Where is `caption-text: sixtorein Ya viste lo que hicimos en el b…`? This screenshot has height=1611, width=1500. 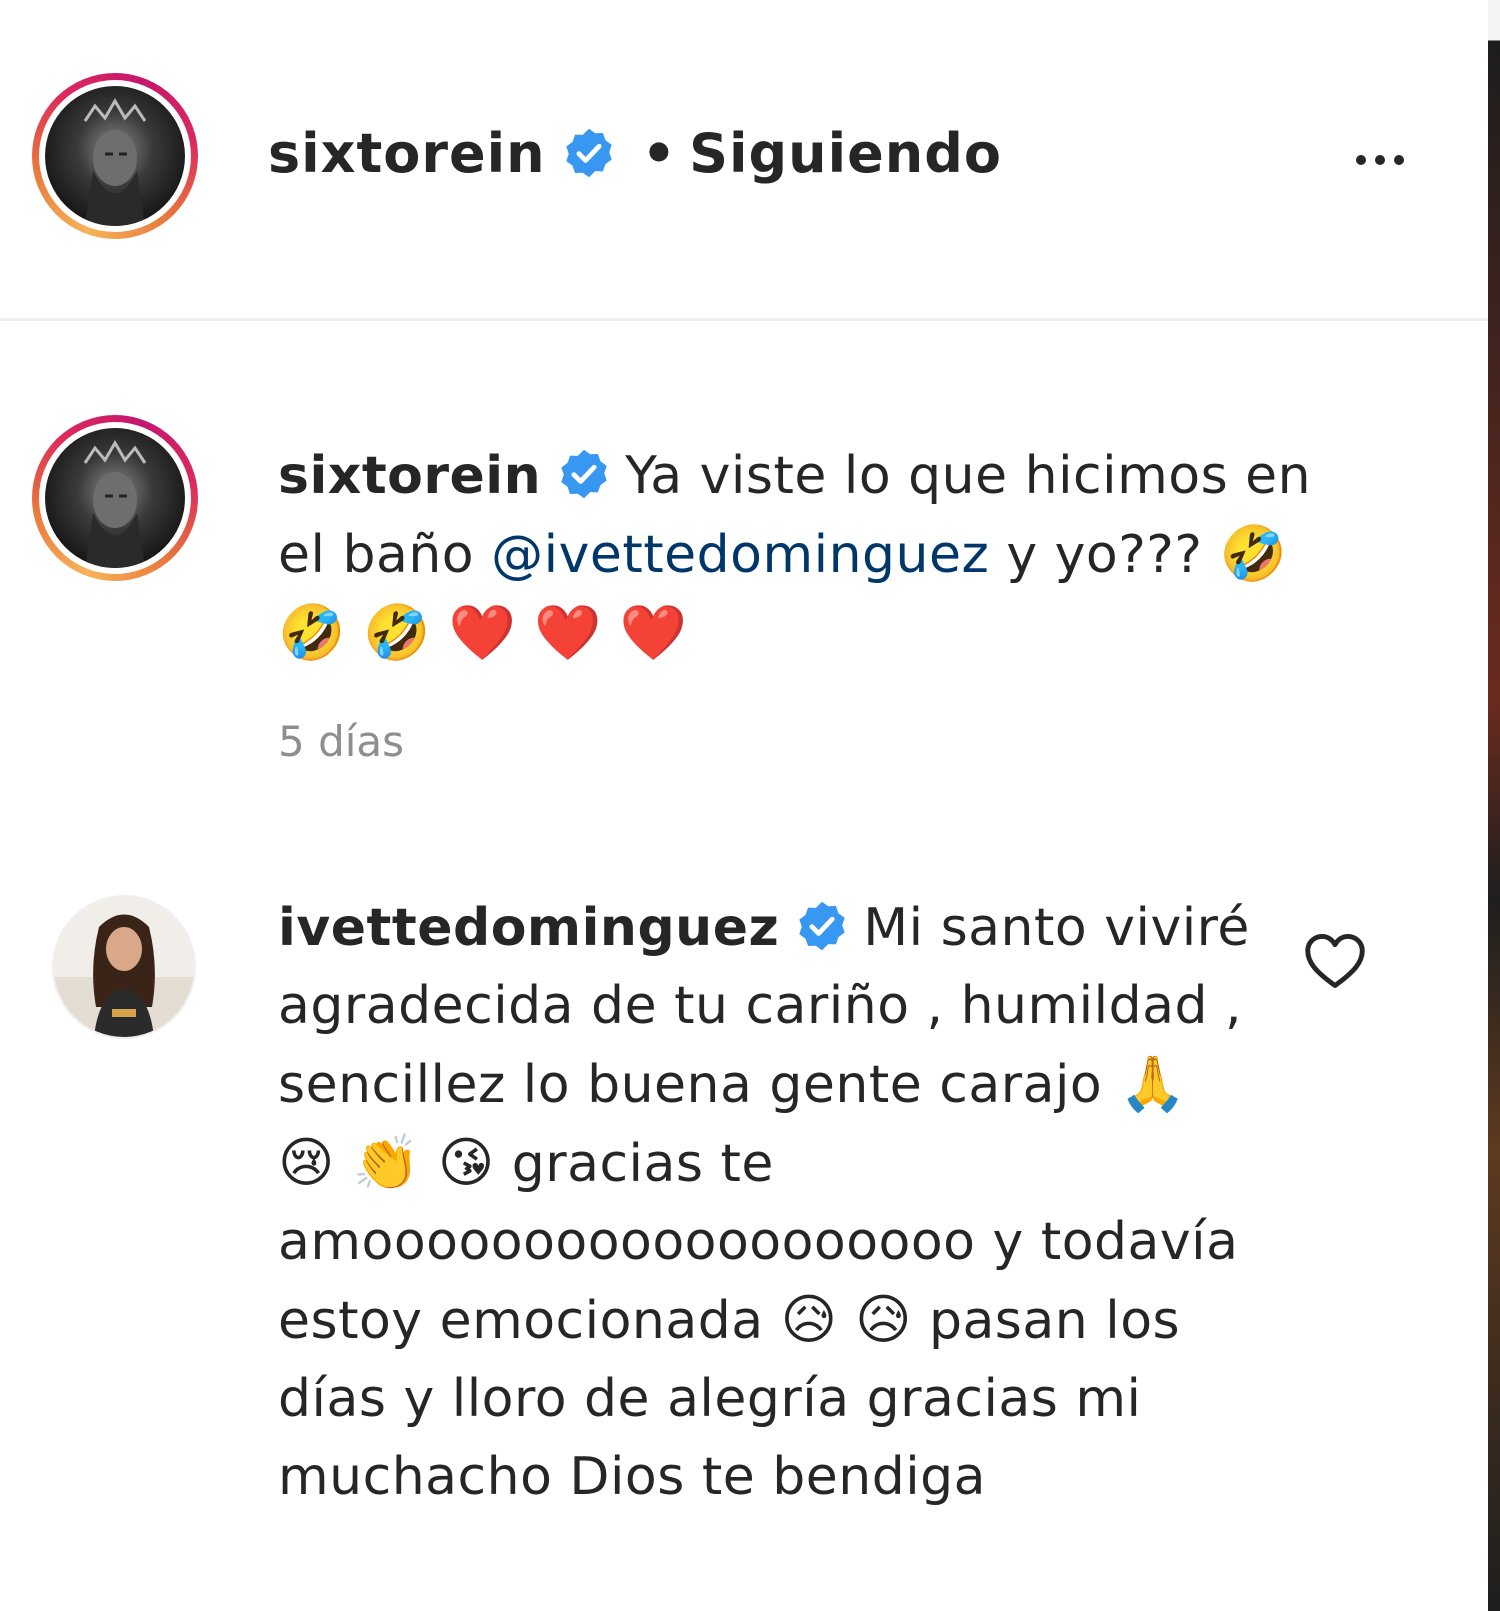 caption-text: sixtorein Ya viste lo que hicimos en el b… is located at coordinates (815, 555).